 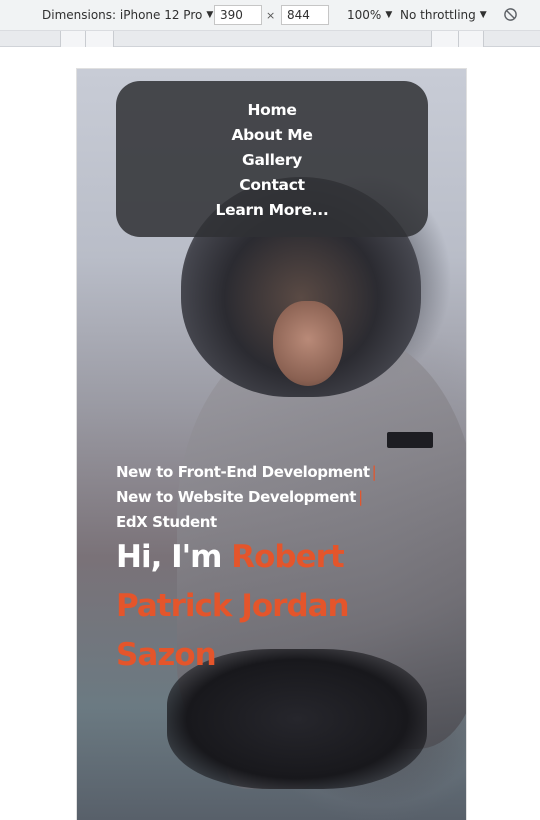 What do you see at coordinates (266, 606) in the screenshot?
I see `hero-heading: Hi, I'm Robert Patrick Jordan Sazon` at bounding box center [266, 606].